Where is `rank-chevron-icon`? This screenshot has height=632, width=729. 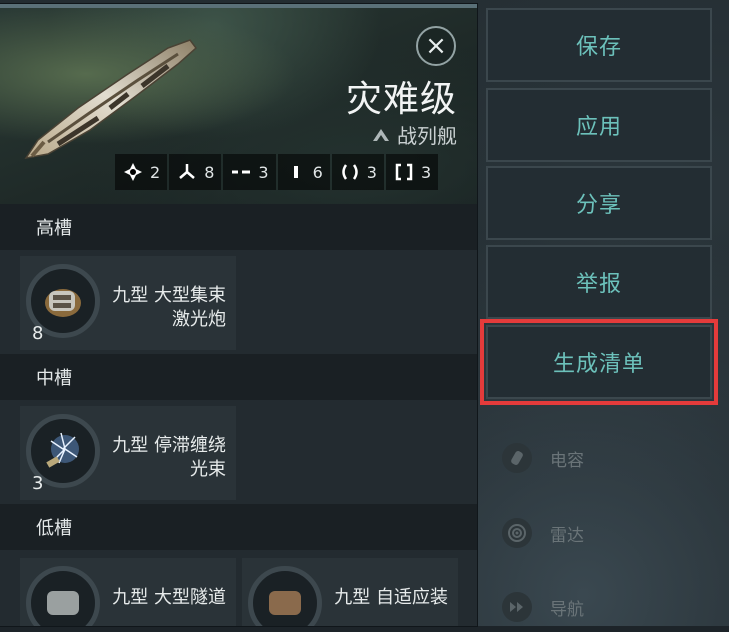 rank-chevron-icon is located at coordinates (381, 134).